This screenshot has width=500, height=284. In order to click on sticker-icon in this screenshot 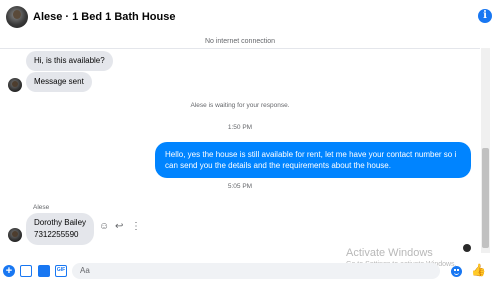, I will do `click(44, 271)`.